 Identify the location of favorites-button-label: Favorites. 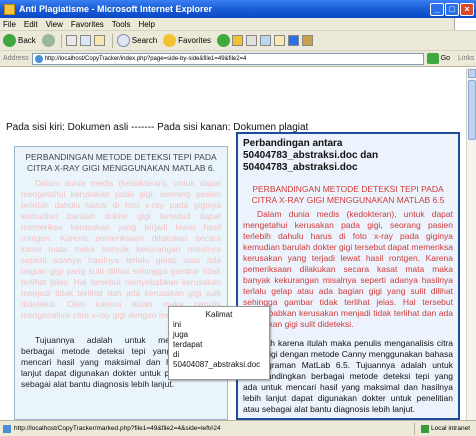
(194, 40).